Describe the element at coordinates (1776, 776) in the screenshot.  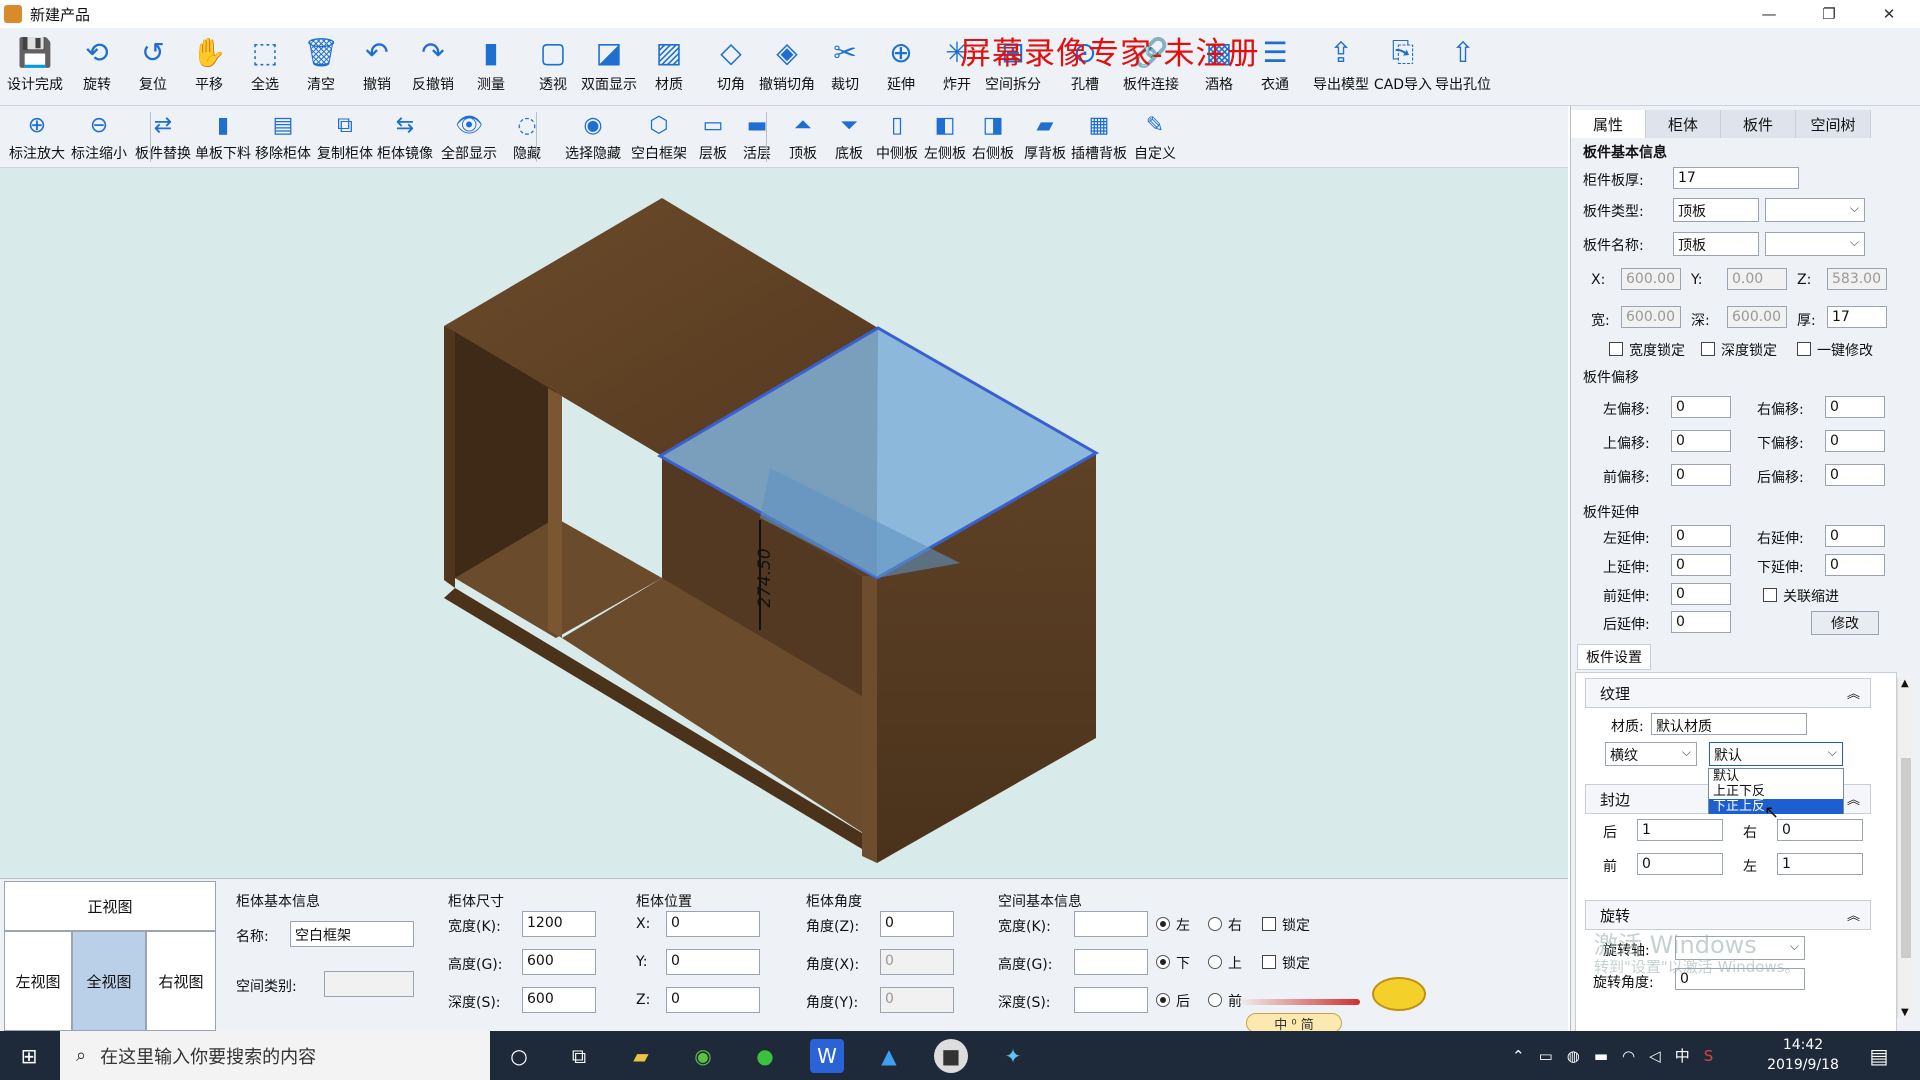
I see `dropdown-option: 默认` at that location.